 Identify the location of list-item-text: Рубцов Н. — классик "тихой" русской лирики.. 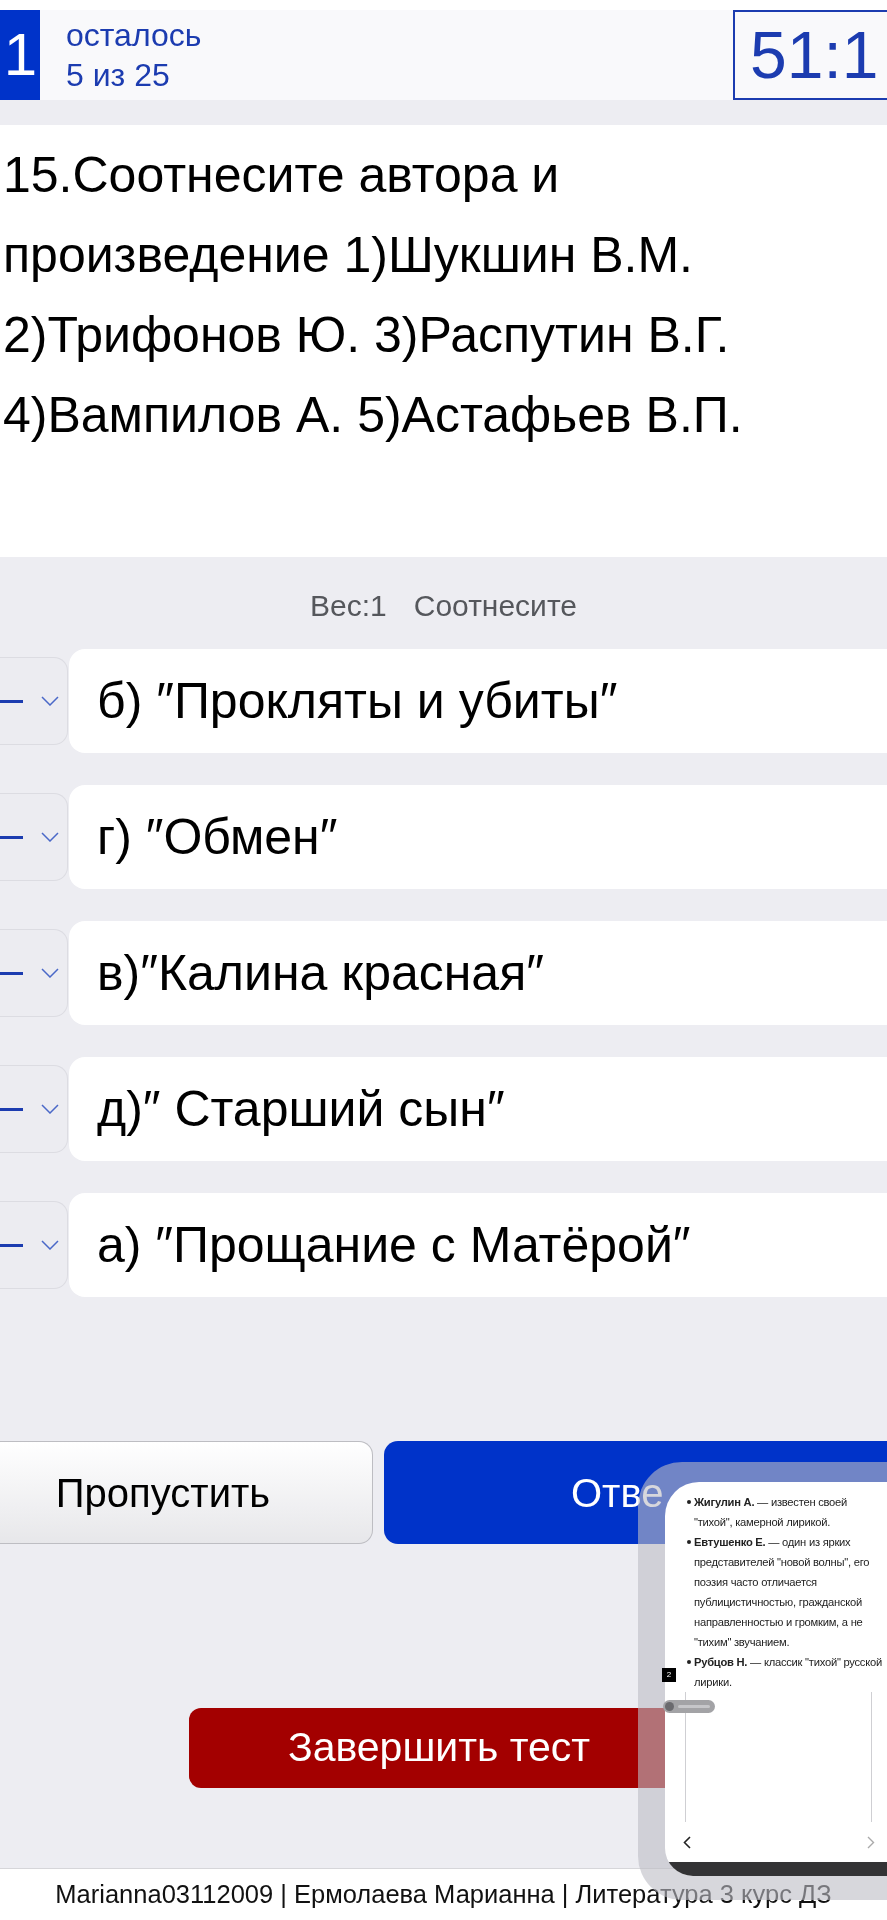
(788, 1672).